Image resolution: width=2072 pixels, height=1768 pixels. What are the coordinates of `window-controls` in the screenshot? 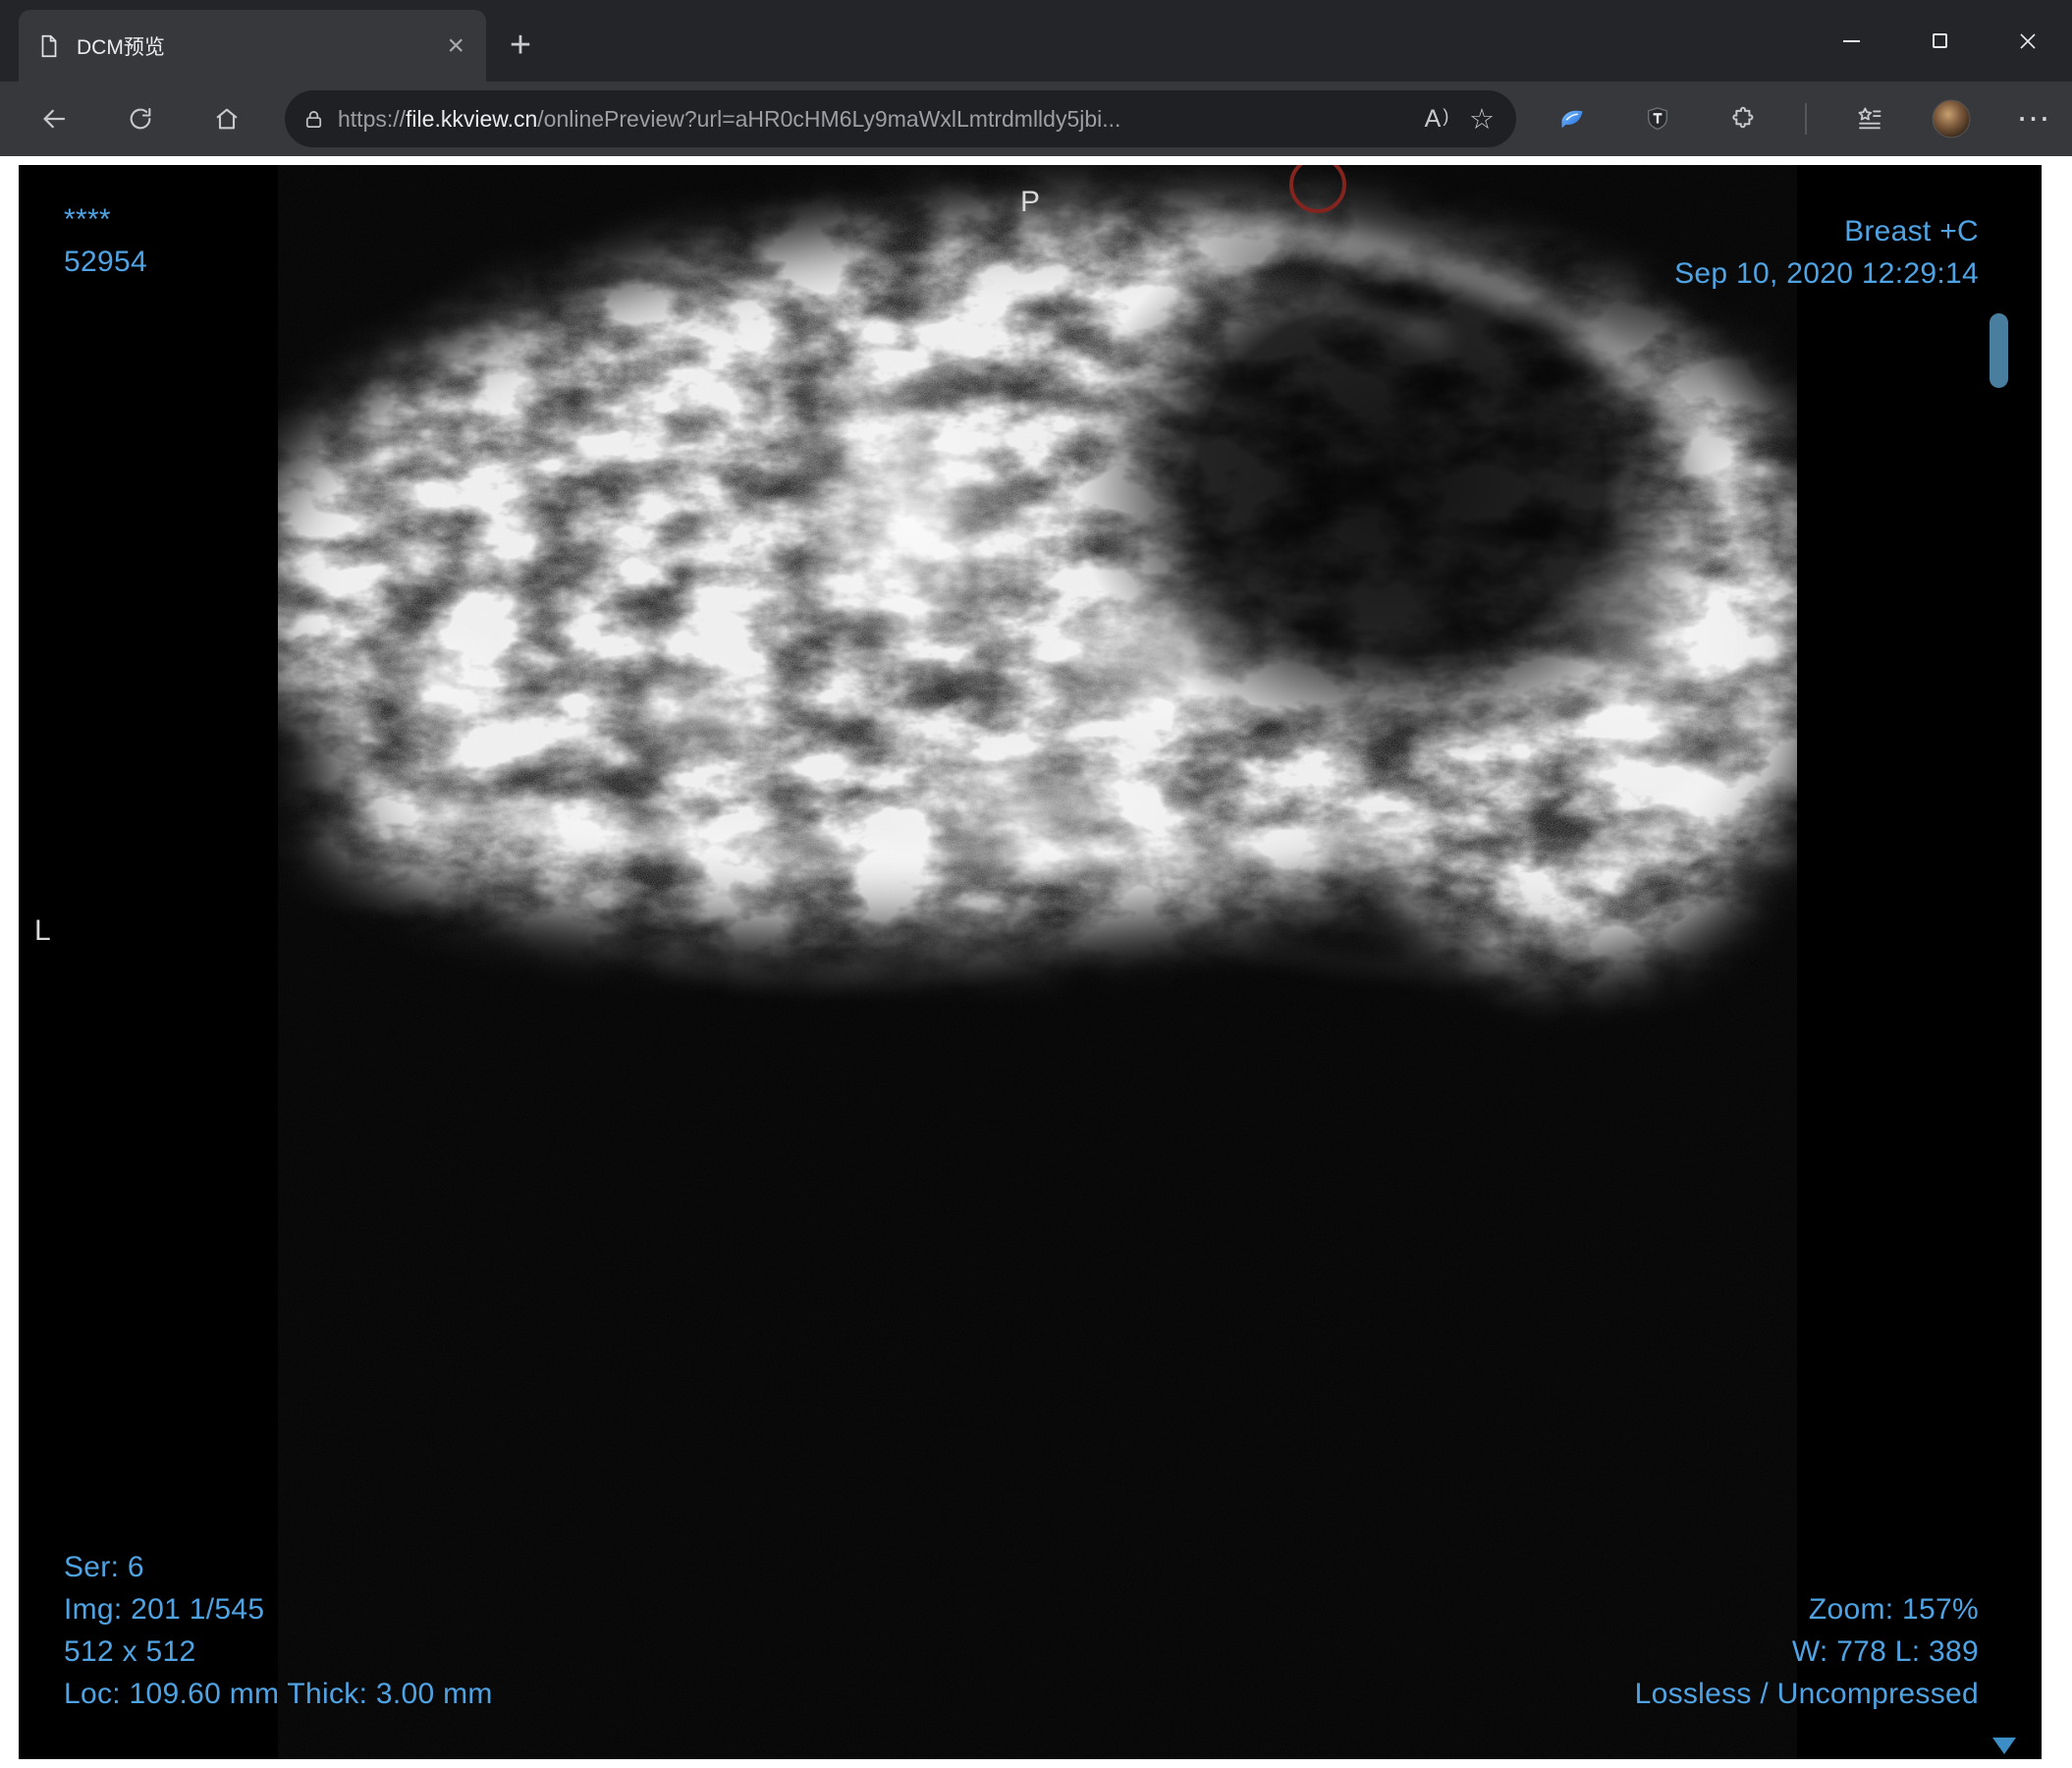 It's located at (1940, 41).